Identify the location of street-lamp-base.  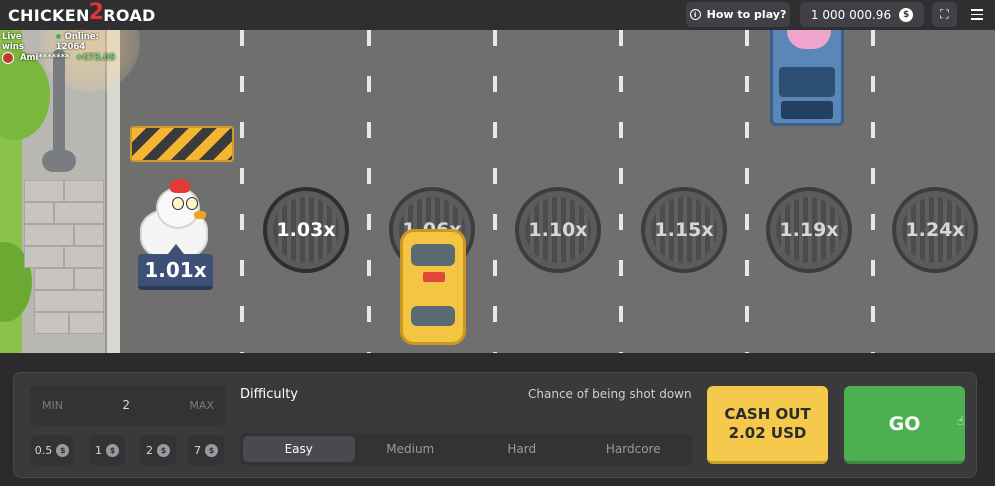
(59, 161).